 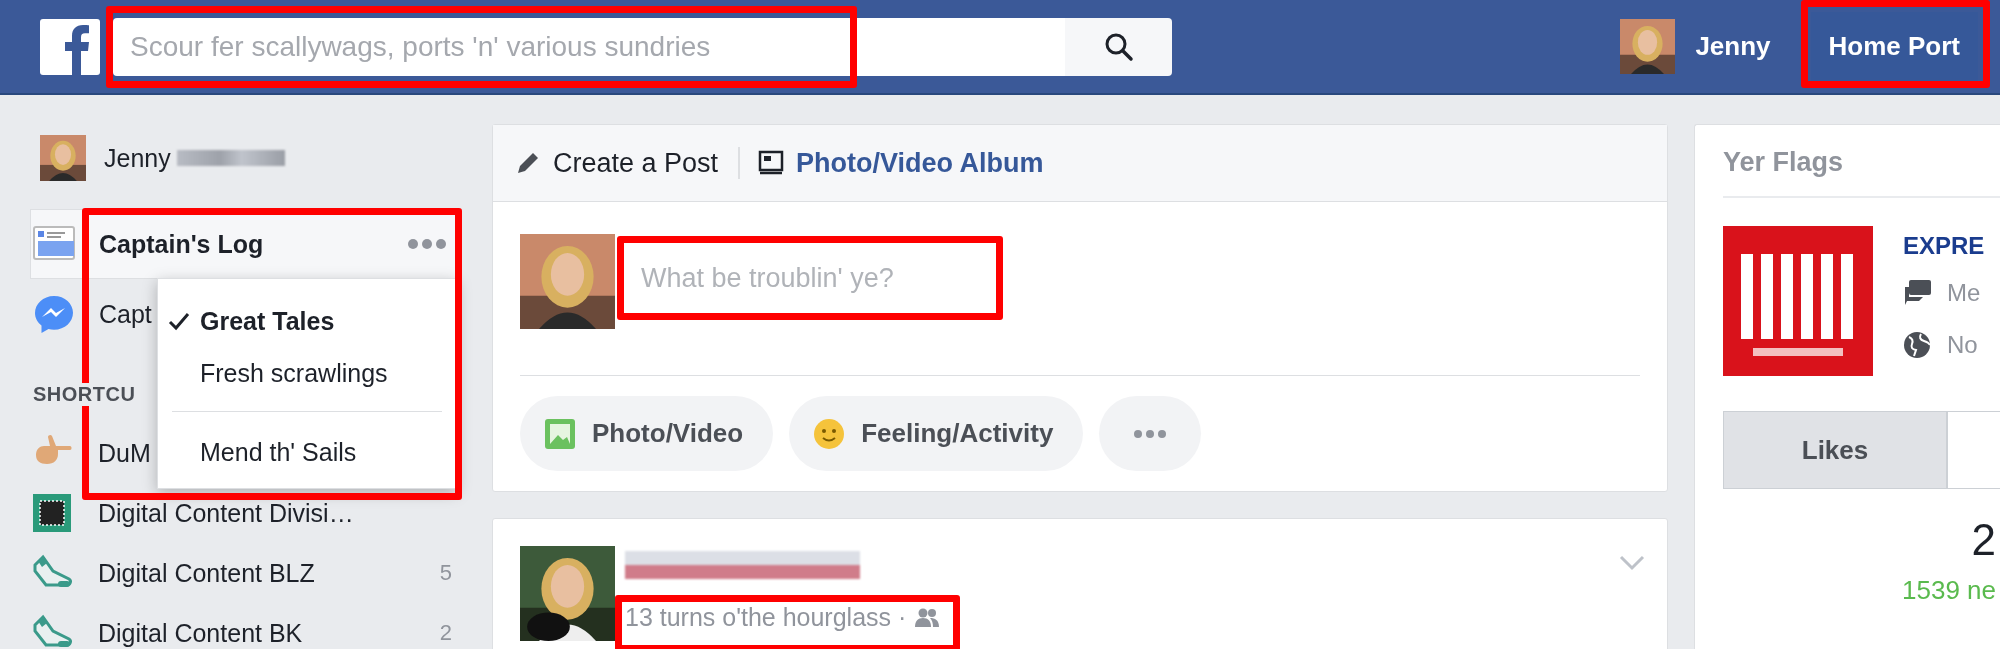 I want to click on page-stat: No, so click(x=1962, y=345).